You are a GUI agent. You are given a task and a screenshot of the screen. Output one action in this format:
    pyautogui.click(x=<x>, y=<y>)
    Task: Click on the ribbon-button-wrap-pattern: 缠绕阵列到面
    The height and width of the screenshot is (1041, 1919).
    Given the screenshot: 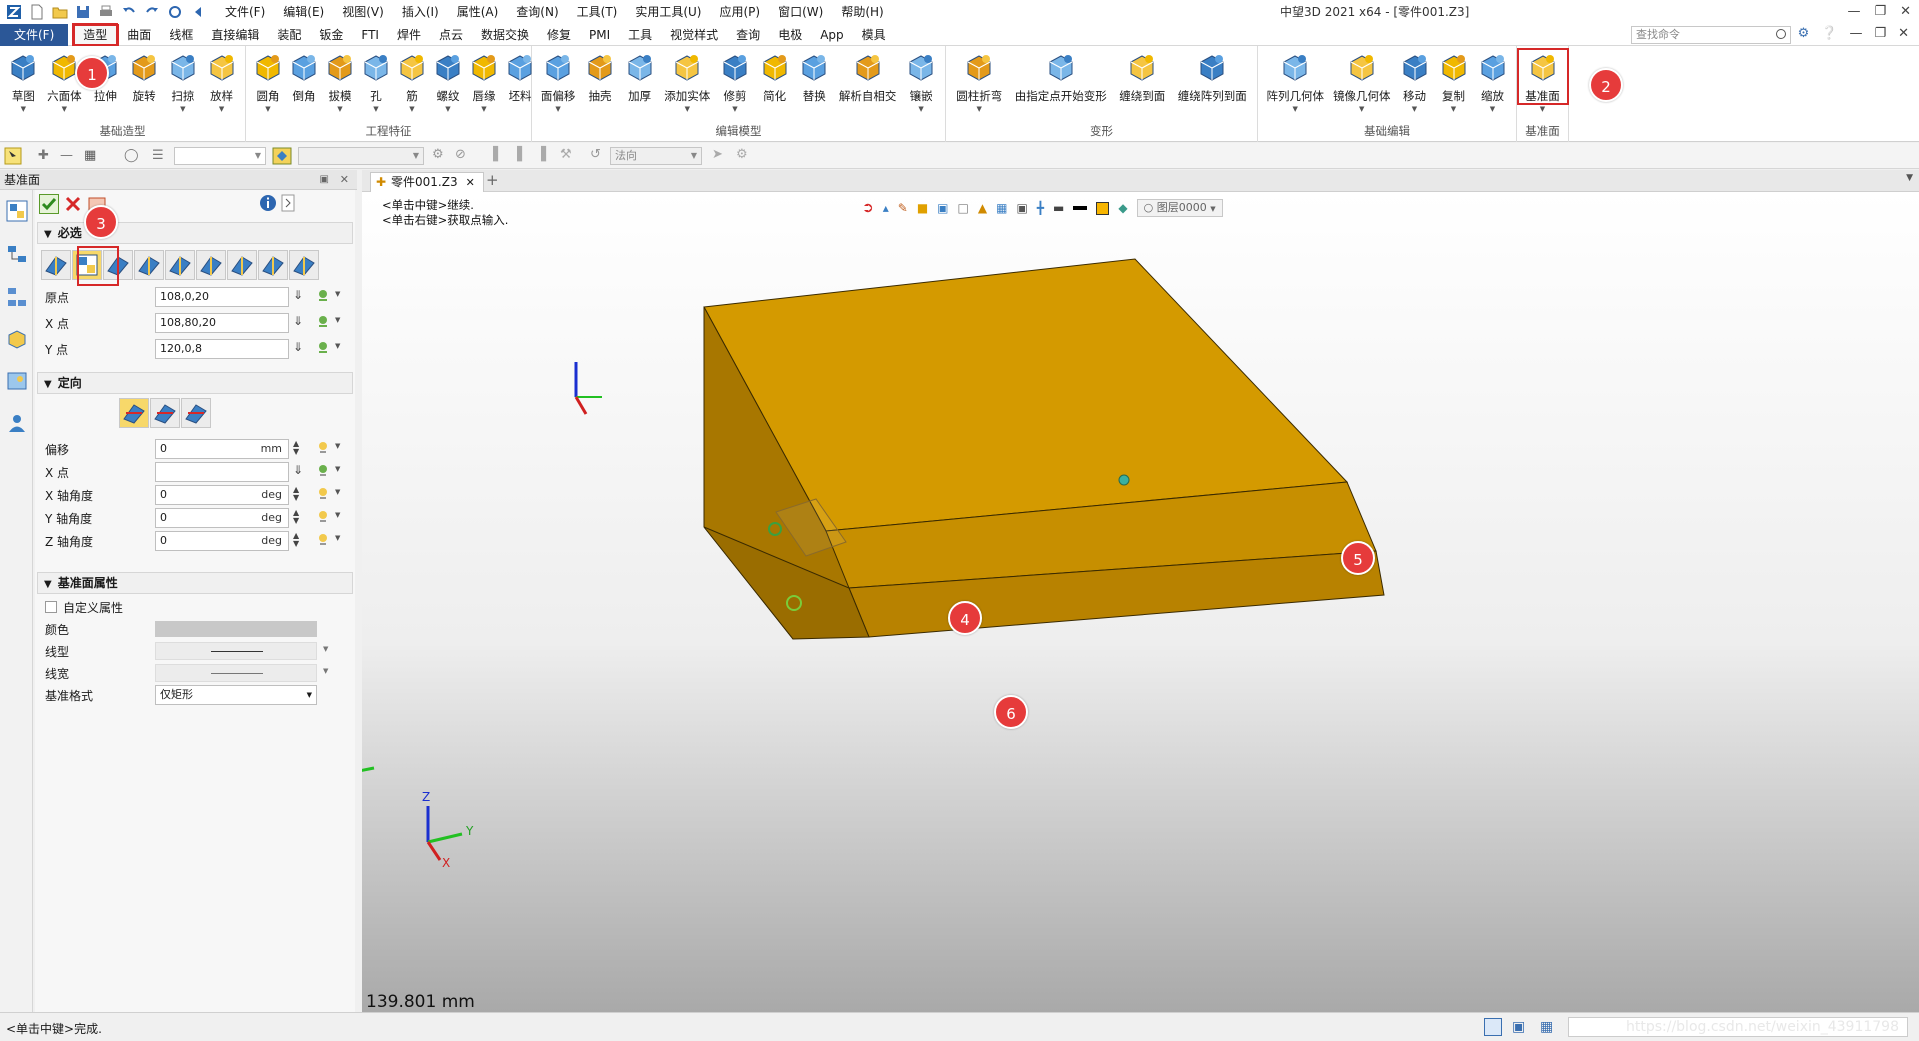 What is the action you would take?
    pyautogui.click(x=1212, y=87)
    